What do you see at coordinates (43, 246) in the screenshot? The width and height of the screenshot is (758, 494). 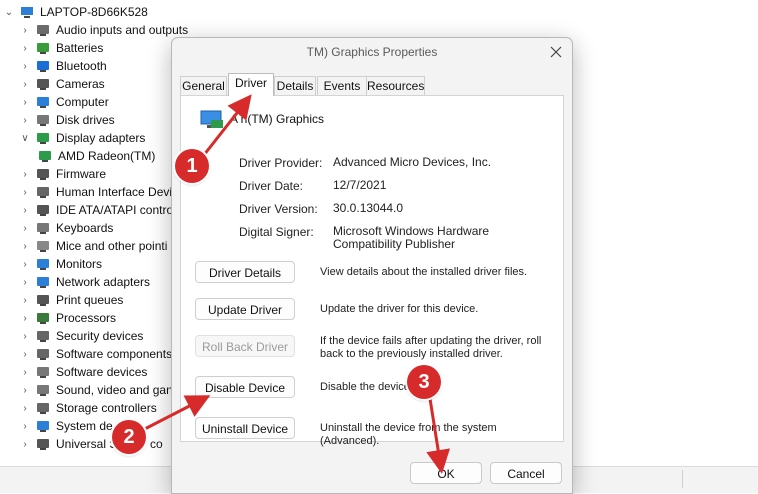 I see `mouse-icon` at bounding box center [43, 246].